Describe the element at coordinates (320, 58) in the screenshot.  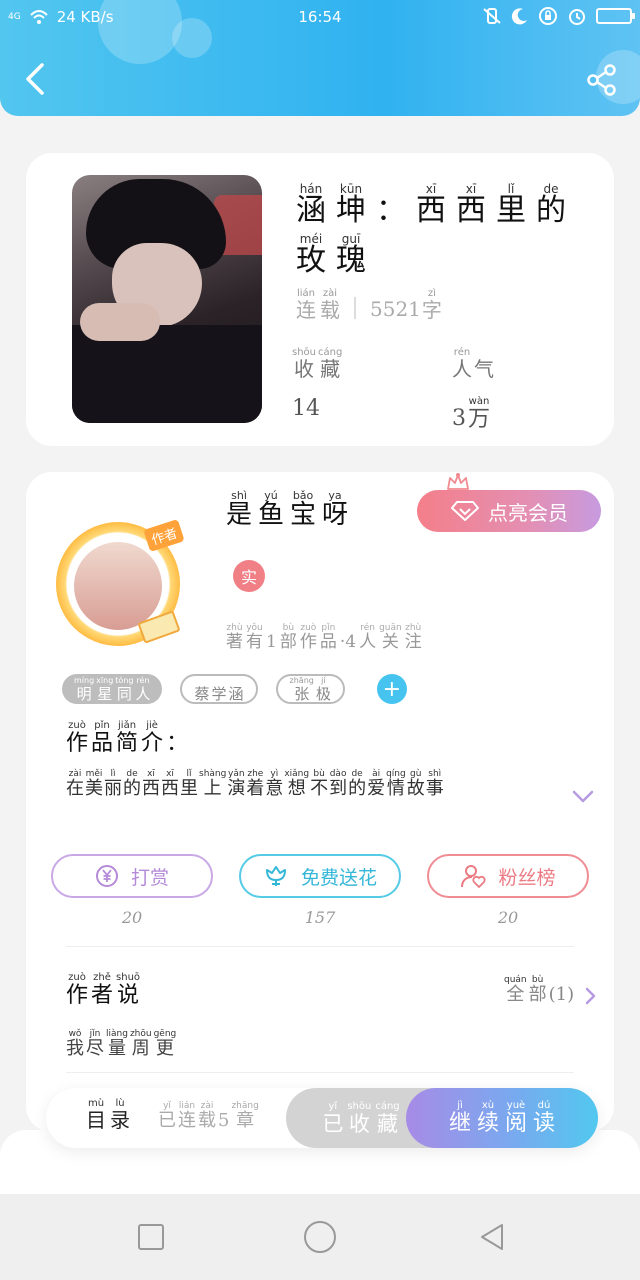
I see `top-header: 4G 24 KB/s 16:54` at that location.